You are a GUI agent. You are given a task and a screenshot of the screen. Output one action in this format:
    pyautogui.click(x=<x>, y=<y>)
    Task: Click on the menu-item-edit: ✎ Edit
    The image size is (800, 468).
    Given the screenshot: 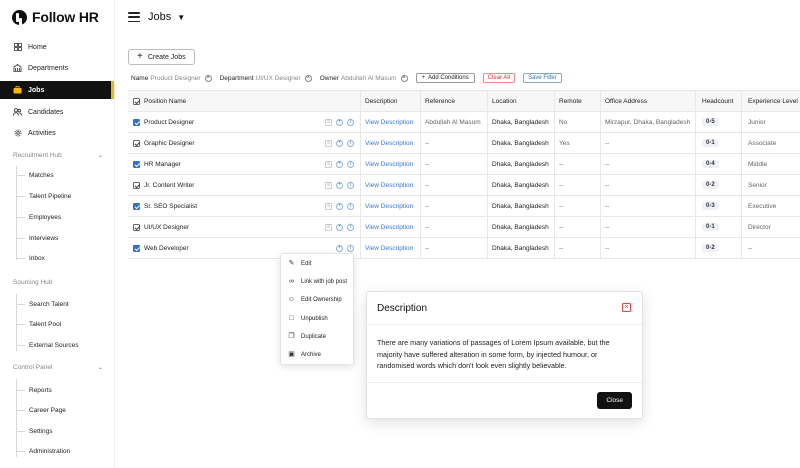 What is the action you would take?
    pyautogui.click(x=300, y=263)
    